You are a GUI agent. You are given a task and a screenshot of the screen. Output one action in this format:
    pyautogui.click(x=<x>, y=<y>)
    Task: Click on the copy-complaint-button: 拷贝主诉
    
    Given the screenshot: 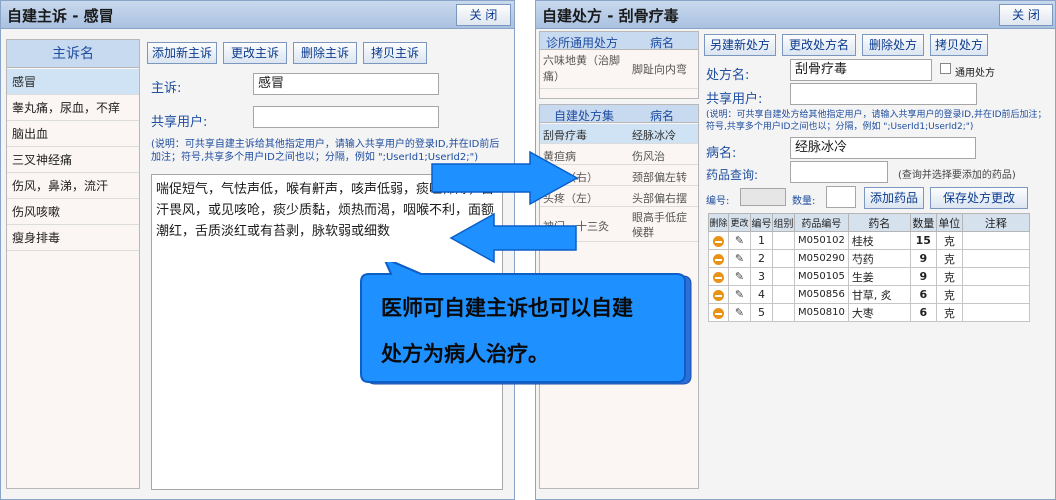 What is the action you would take?
    pyautogui.click(x=395, y=53)
    